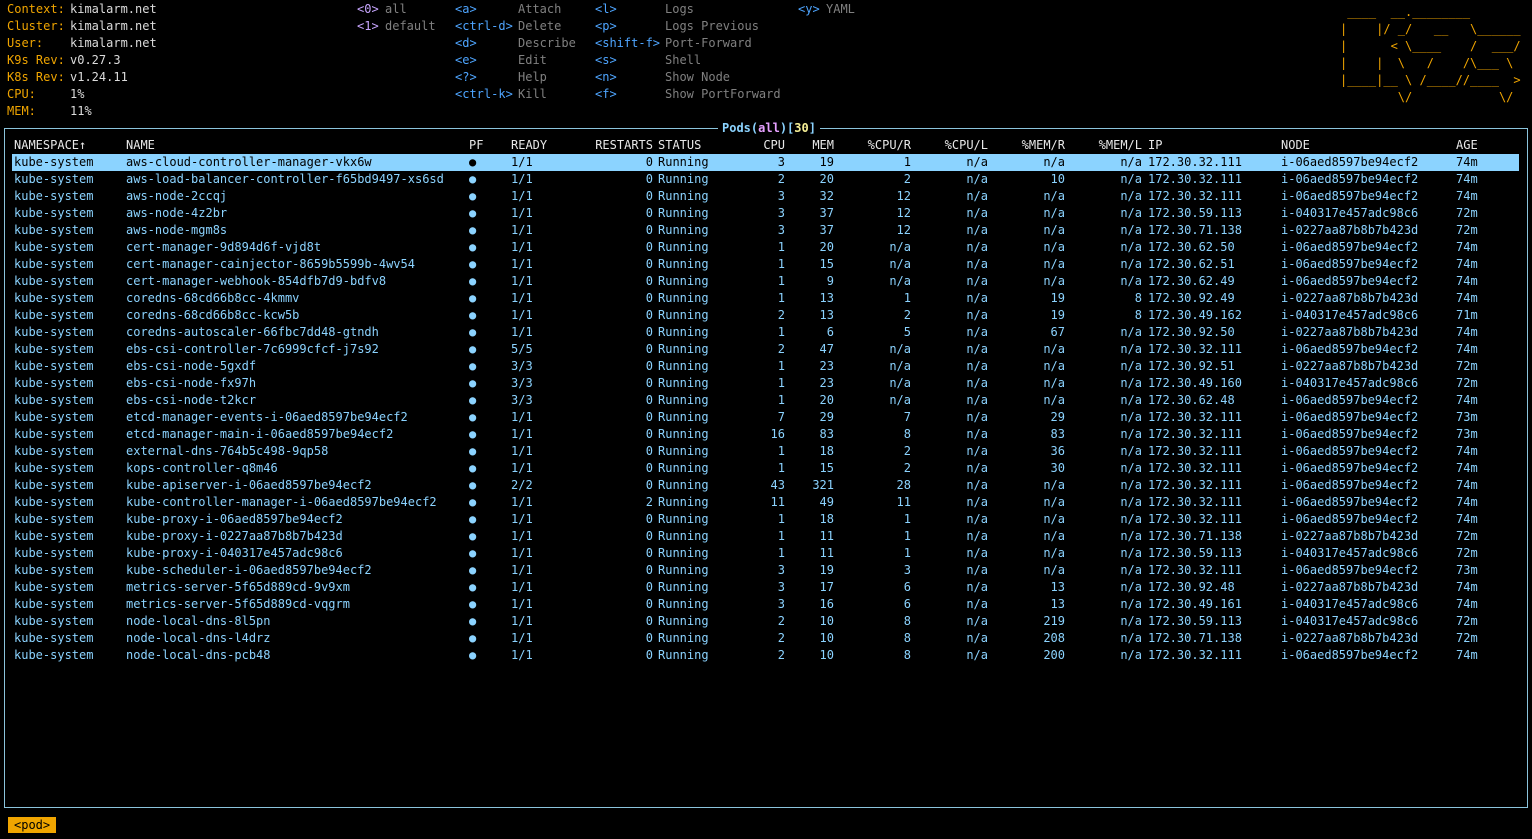 This screenshot has width=1532, height=839. Describe the element at coordinates (1138, 315) in the screenshot. I see `cell-mem-limit-pct: 8` at that location.